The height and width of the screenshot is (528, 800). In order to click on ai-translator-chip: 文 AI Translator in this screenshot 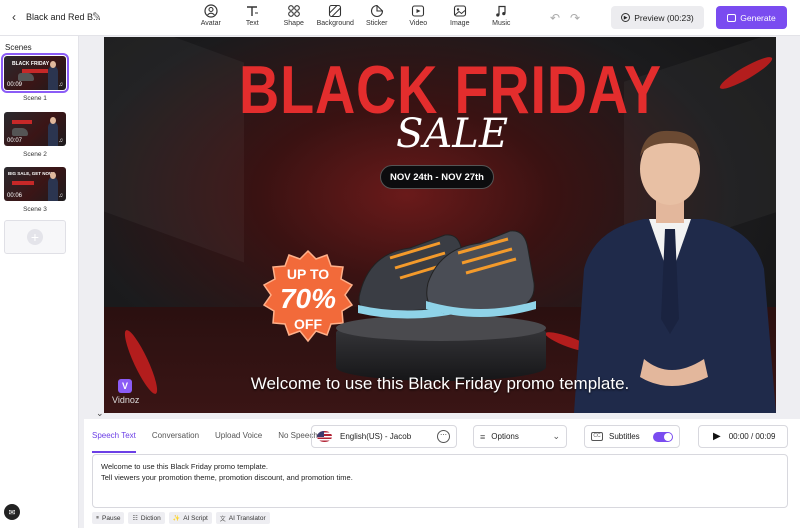, I will do `click(242, 518)`.